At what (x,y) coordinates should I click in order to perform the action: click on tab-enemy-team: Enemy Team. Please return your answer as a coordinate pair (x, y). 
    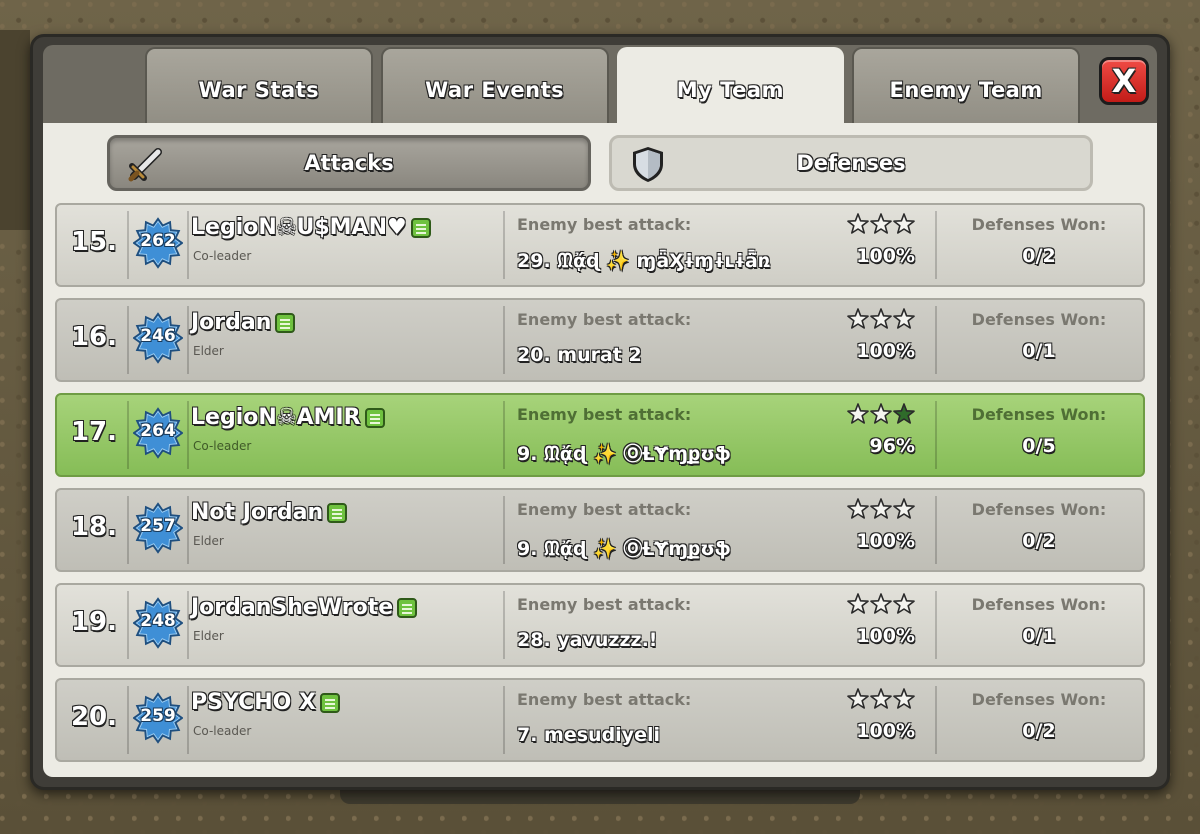
    Looking at the image, I should click on (966, 89).